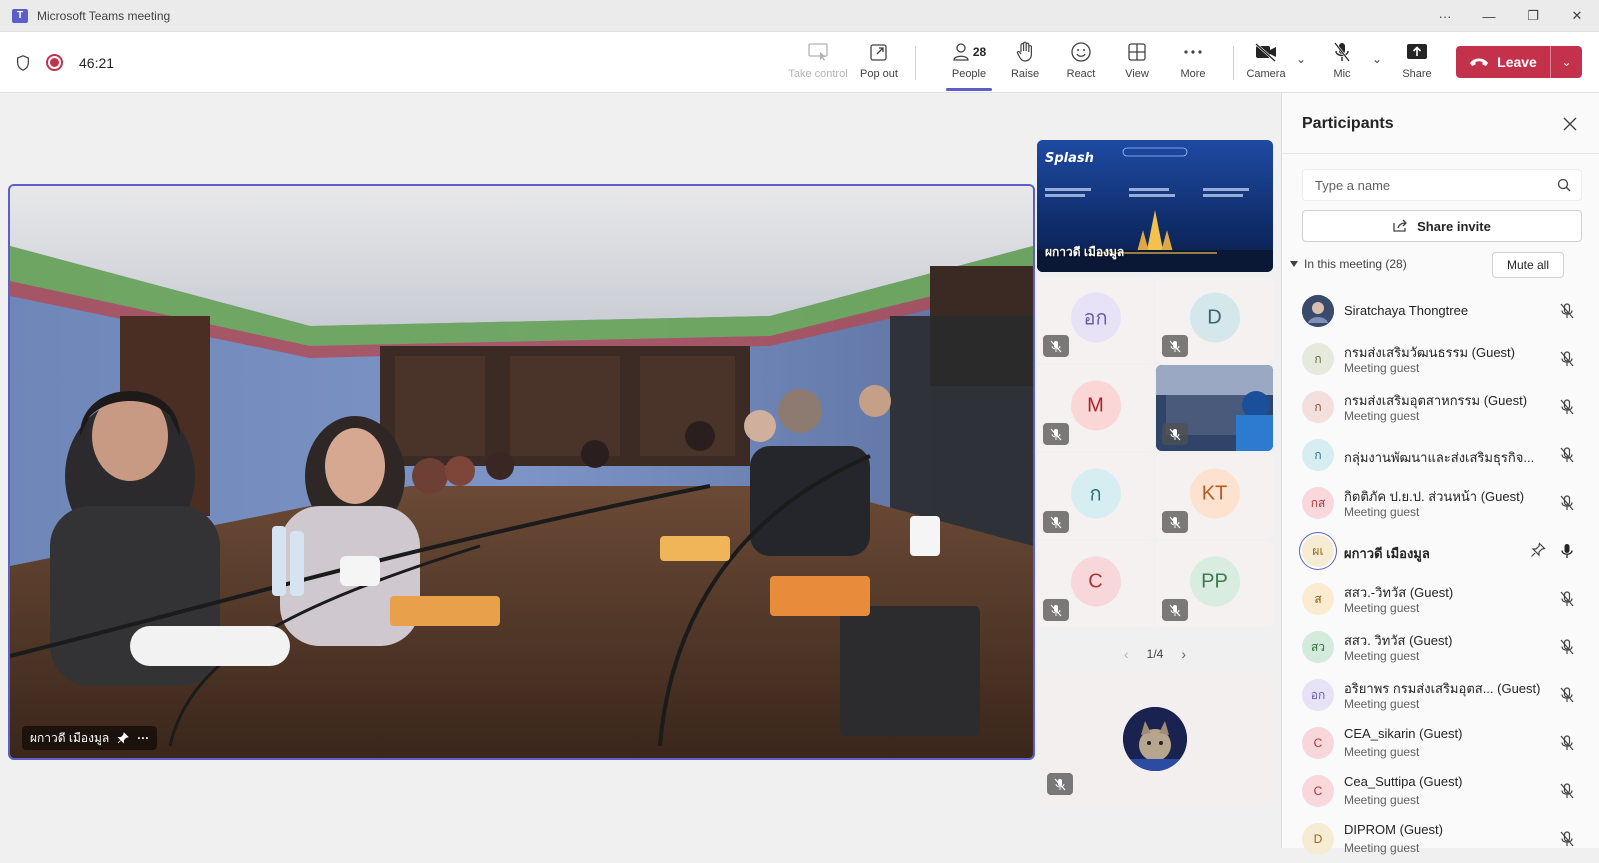 This screenshot has height=863, width=1599. What do you see at coordinates (23, 63) in the screenshot?
I see `shield-icon` at bounding box center [23, 63].